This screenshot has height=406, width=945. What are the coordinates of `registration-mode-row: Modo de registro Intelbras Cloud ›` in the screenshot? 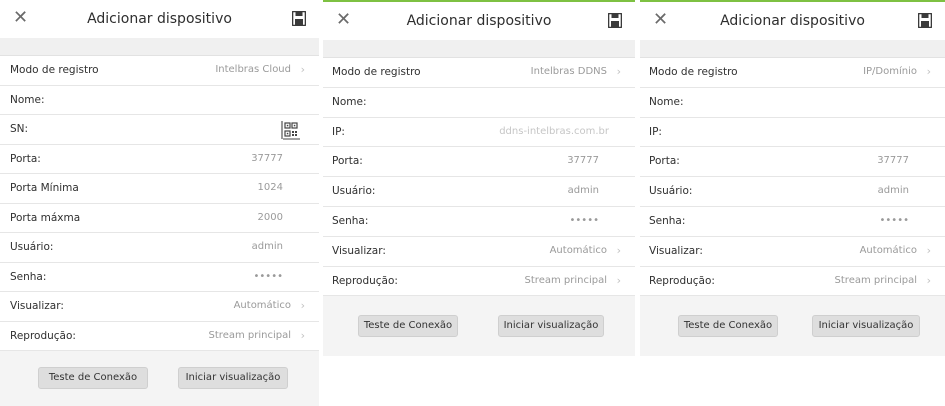 It's located at (159, 71).